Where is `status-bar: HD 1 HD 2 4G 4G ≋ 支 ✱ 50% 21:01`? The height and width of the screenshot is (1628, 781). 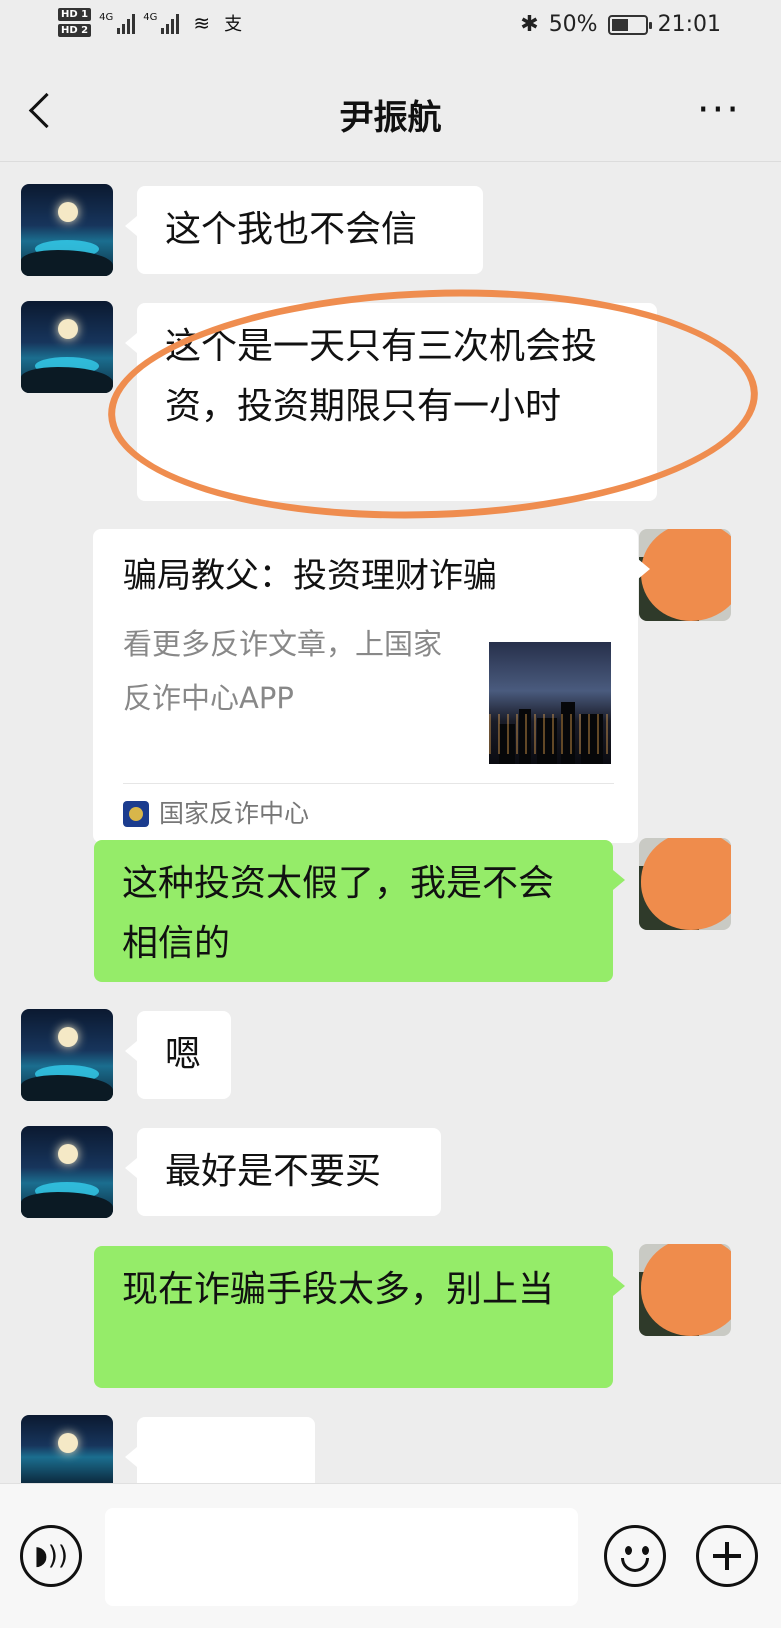 status-bar: HD 1 HD 2 4G 4G ≋ 支 ✱ 50% 21:01 is located at coordinates (390, 31).